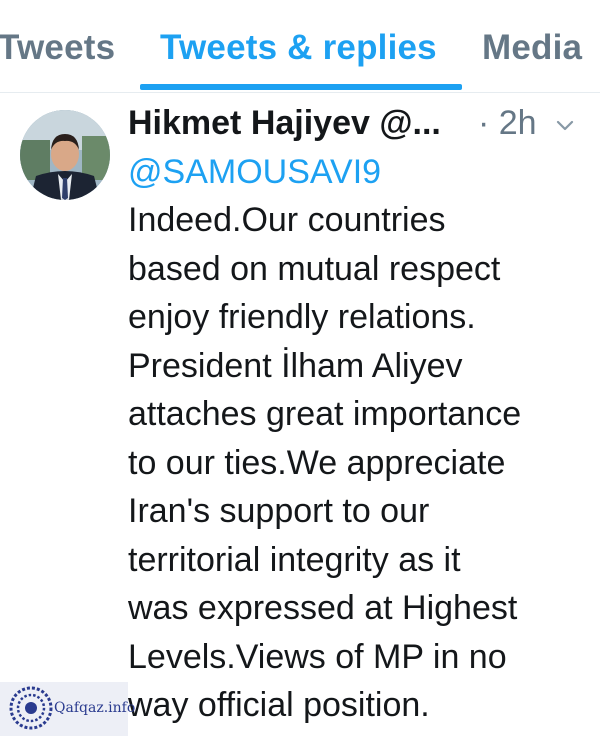  Describe the element at coordinates (57, 48) in the screenshot. I see `tab-tweets: Tweets` at that location.